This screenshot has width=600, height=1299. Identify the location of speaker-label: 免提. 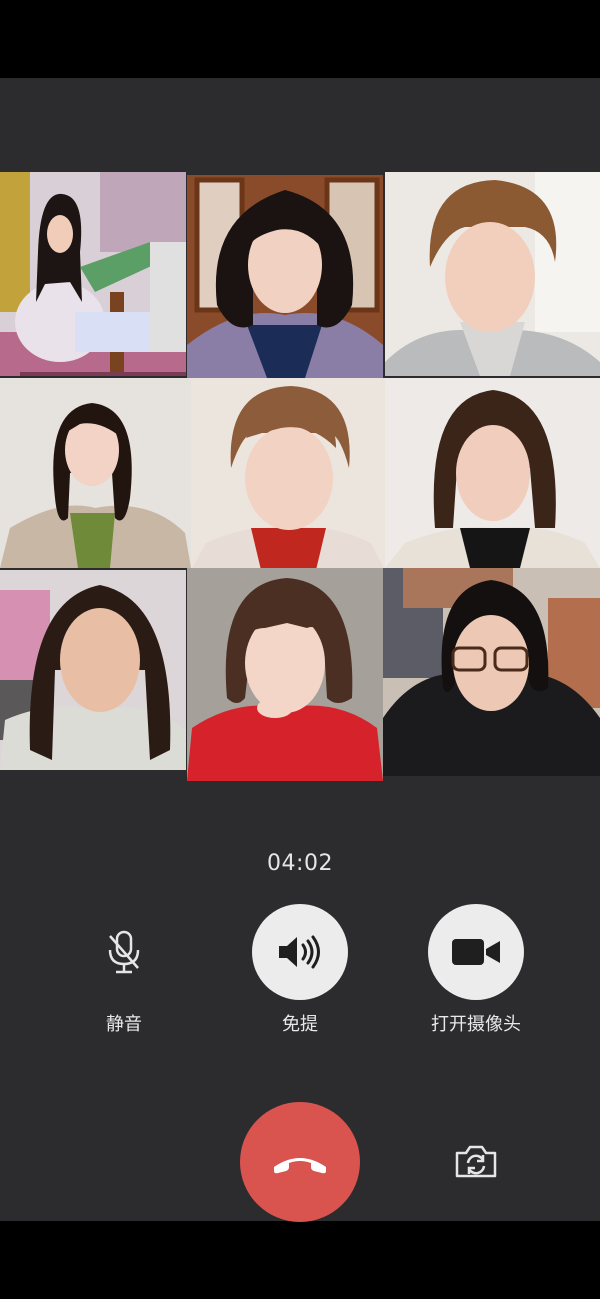
(300, 1024).